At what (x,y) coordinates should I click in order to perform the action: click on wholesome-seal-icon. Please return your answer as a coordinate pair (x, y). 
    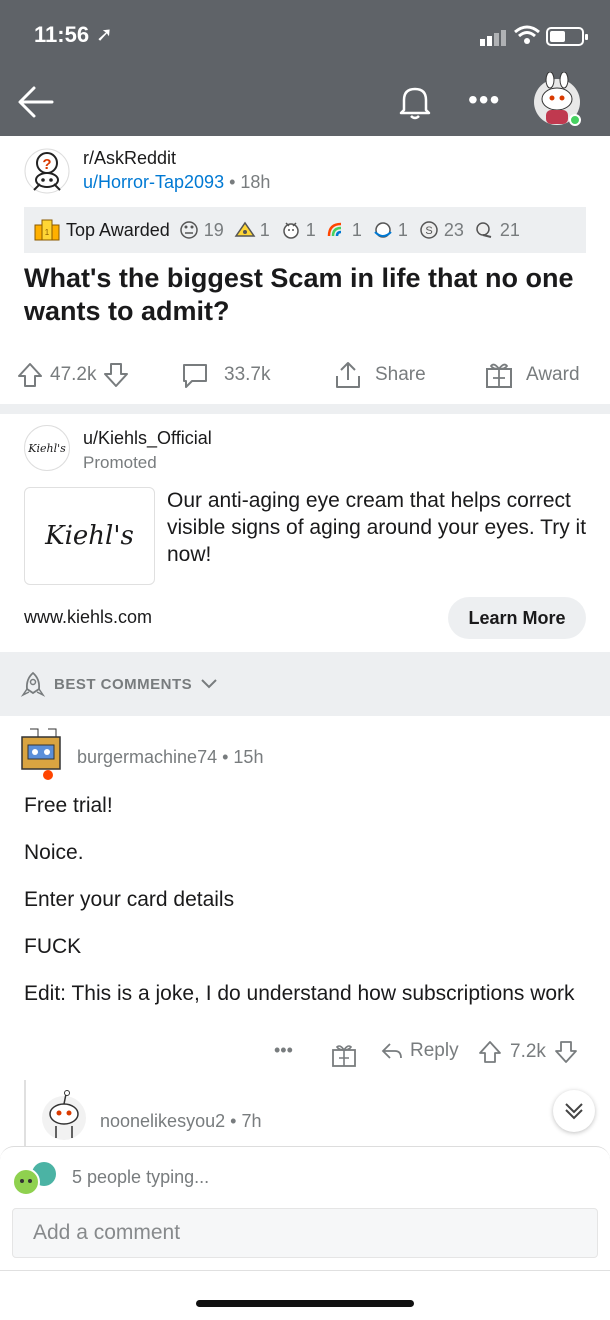
    Looking at the image, I should click on (291, 230).